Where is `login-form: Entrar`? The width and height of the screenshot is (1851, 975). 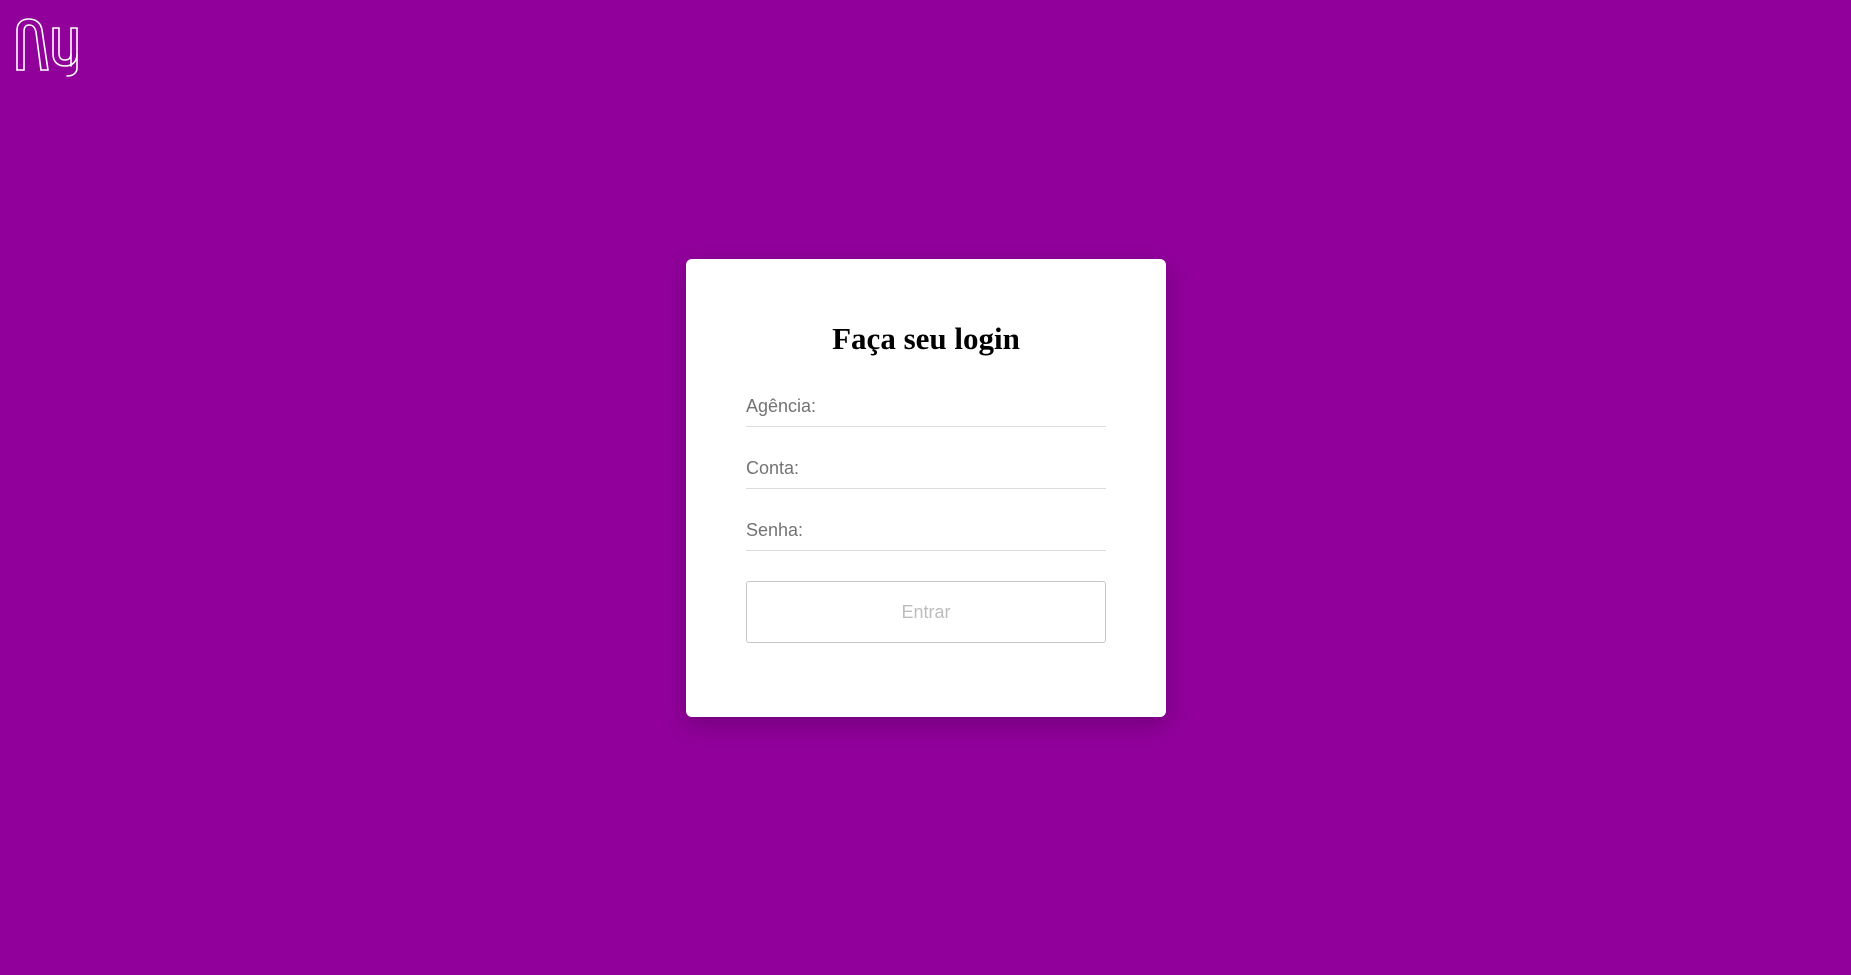 login-form: Entrar is located at coordinates (926, 514).